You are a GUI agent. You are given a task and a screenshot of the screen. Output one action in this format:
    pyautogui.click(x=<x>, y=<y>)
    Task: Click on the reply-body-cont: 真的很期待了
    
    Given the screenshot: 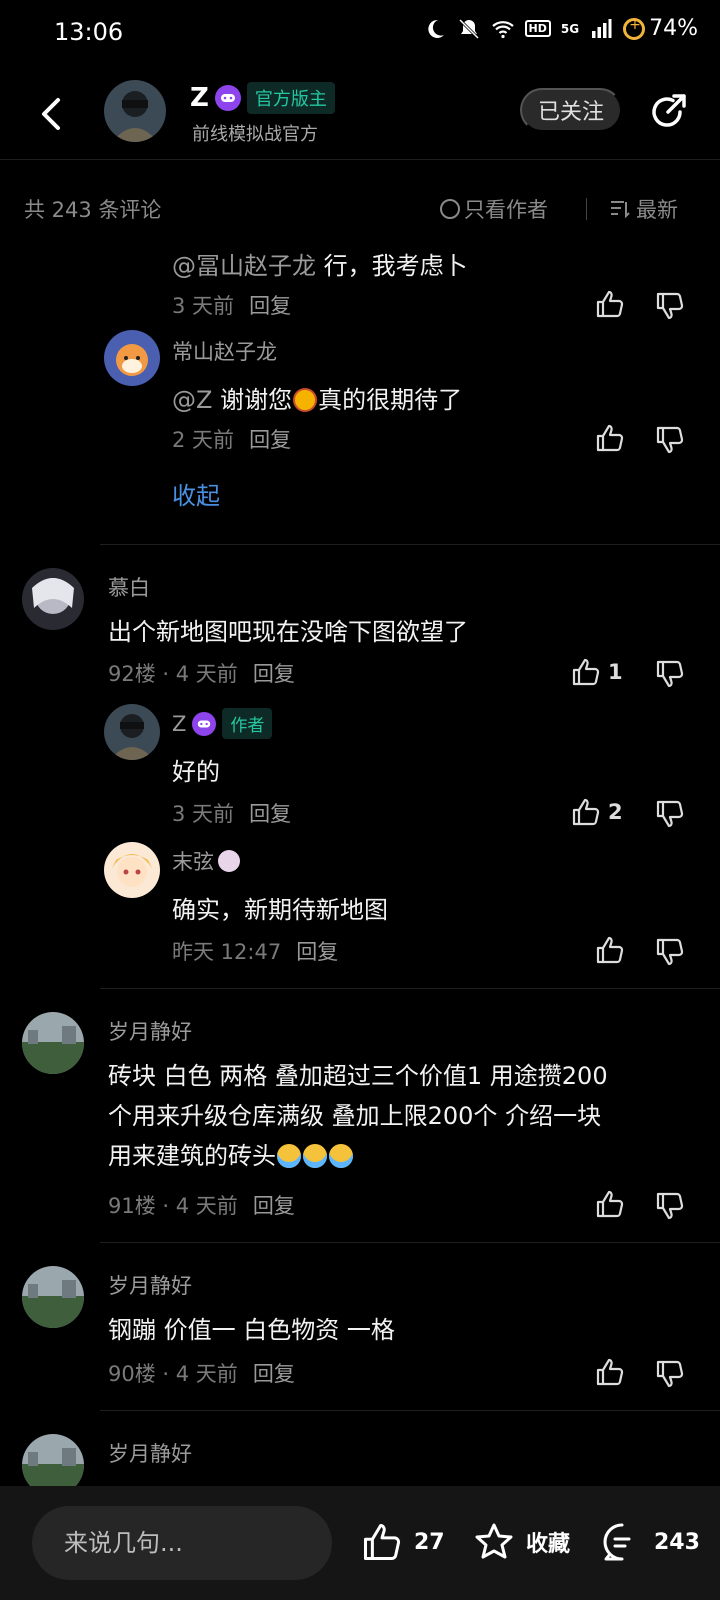 What is the action you would take?
    pyautogui.click(x=390, y=400)
    